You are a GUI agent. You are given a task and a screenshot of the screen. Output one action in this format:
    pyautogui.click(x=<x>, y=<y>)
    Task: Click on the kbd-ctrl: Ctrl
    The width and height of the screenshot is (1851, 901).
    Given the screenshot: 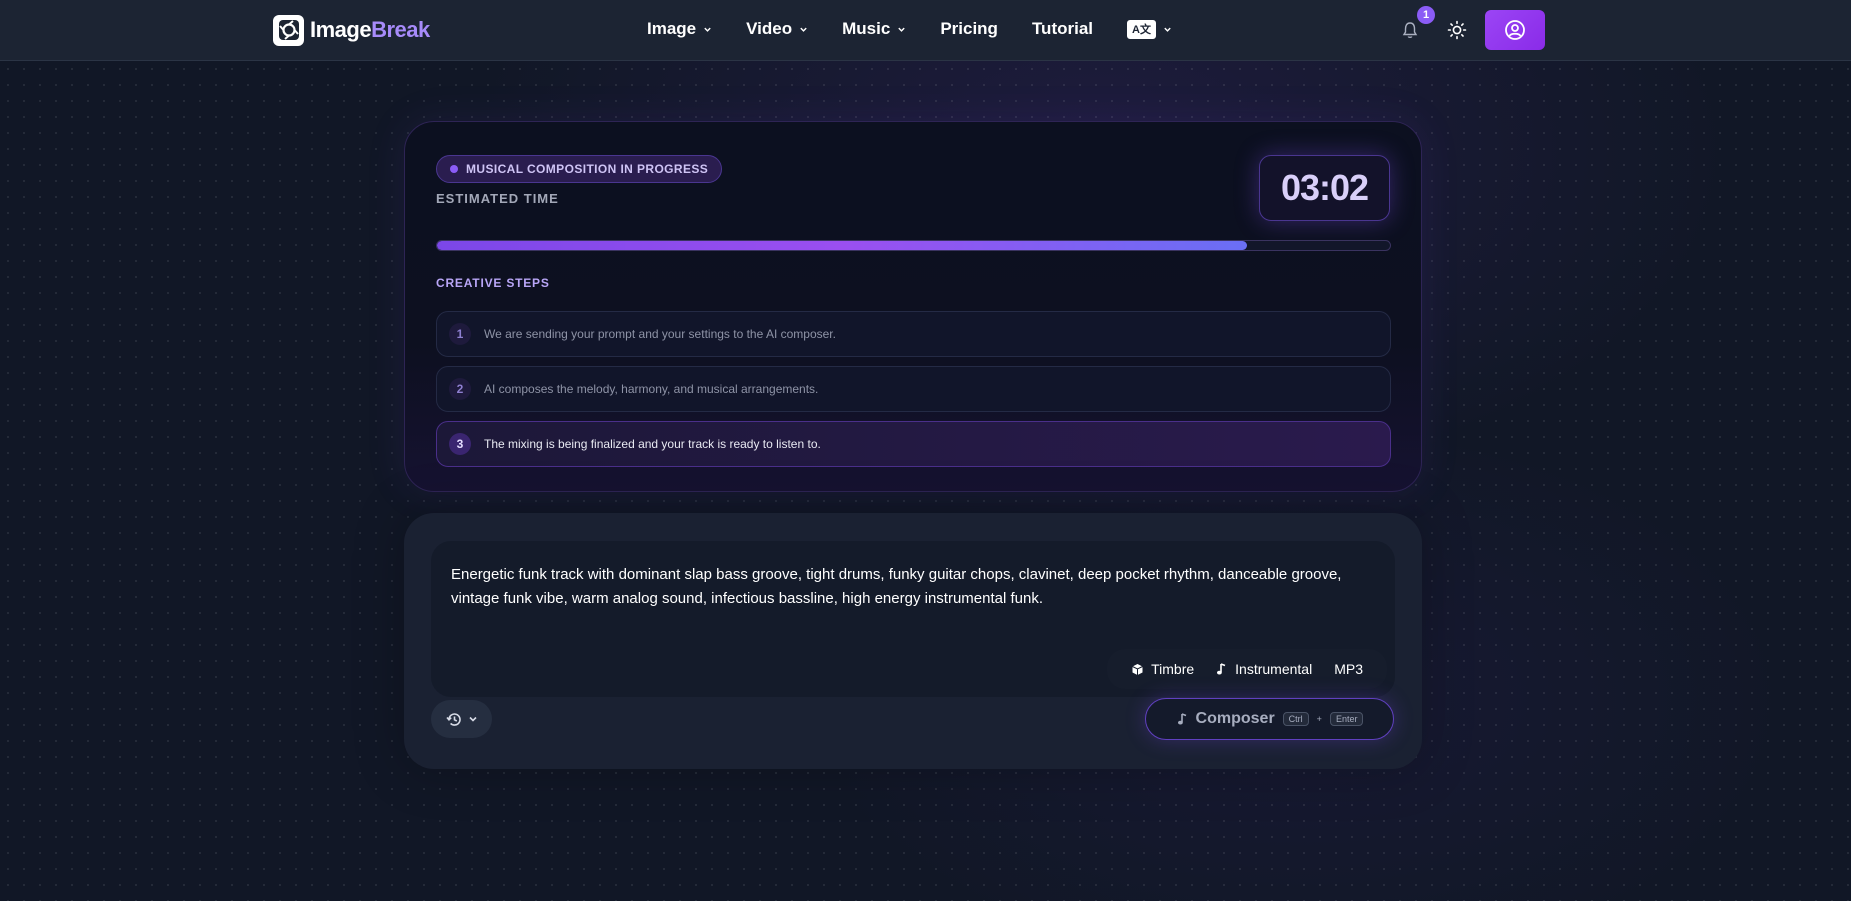 What is the action you would take?
    pyautogui.click(x=1295, y=719)
    